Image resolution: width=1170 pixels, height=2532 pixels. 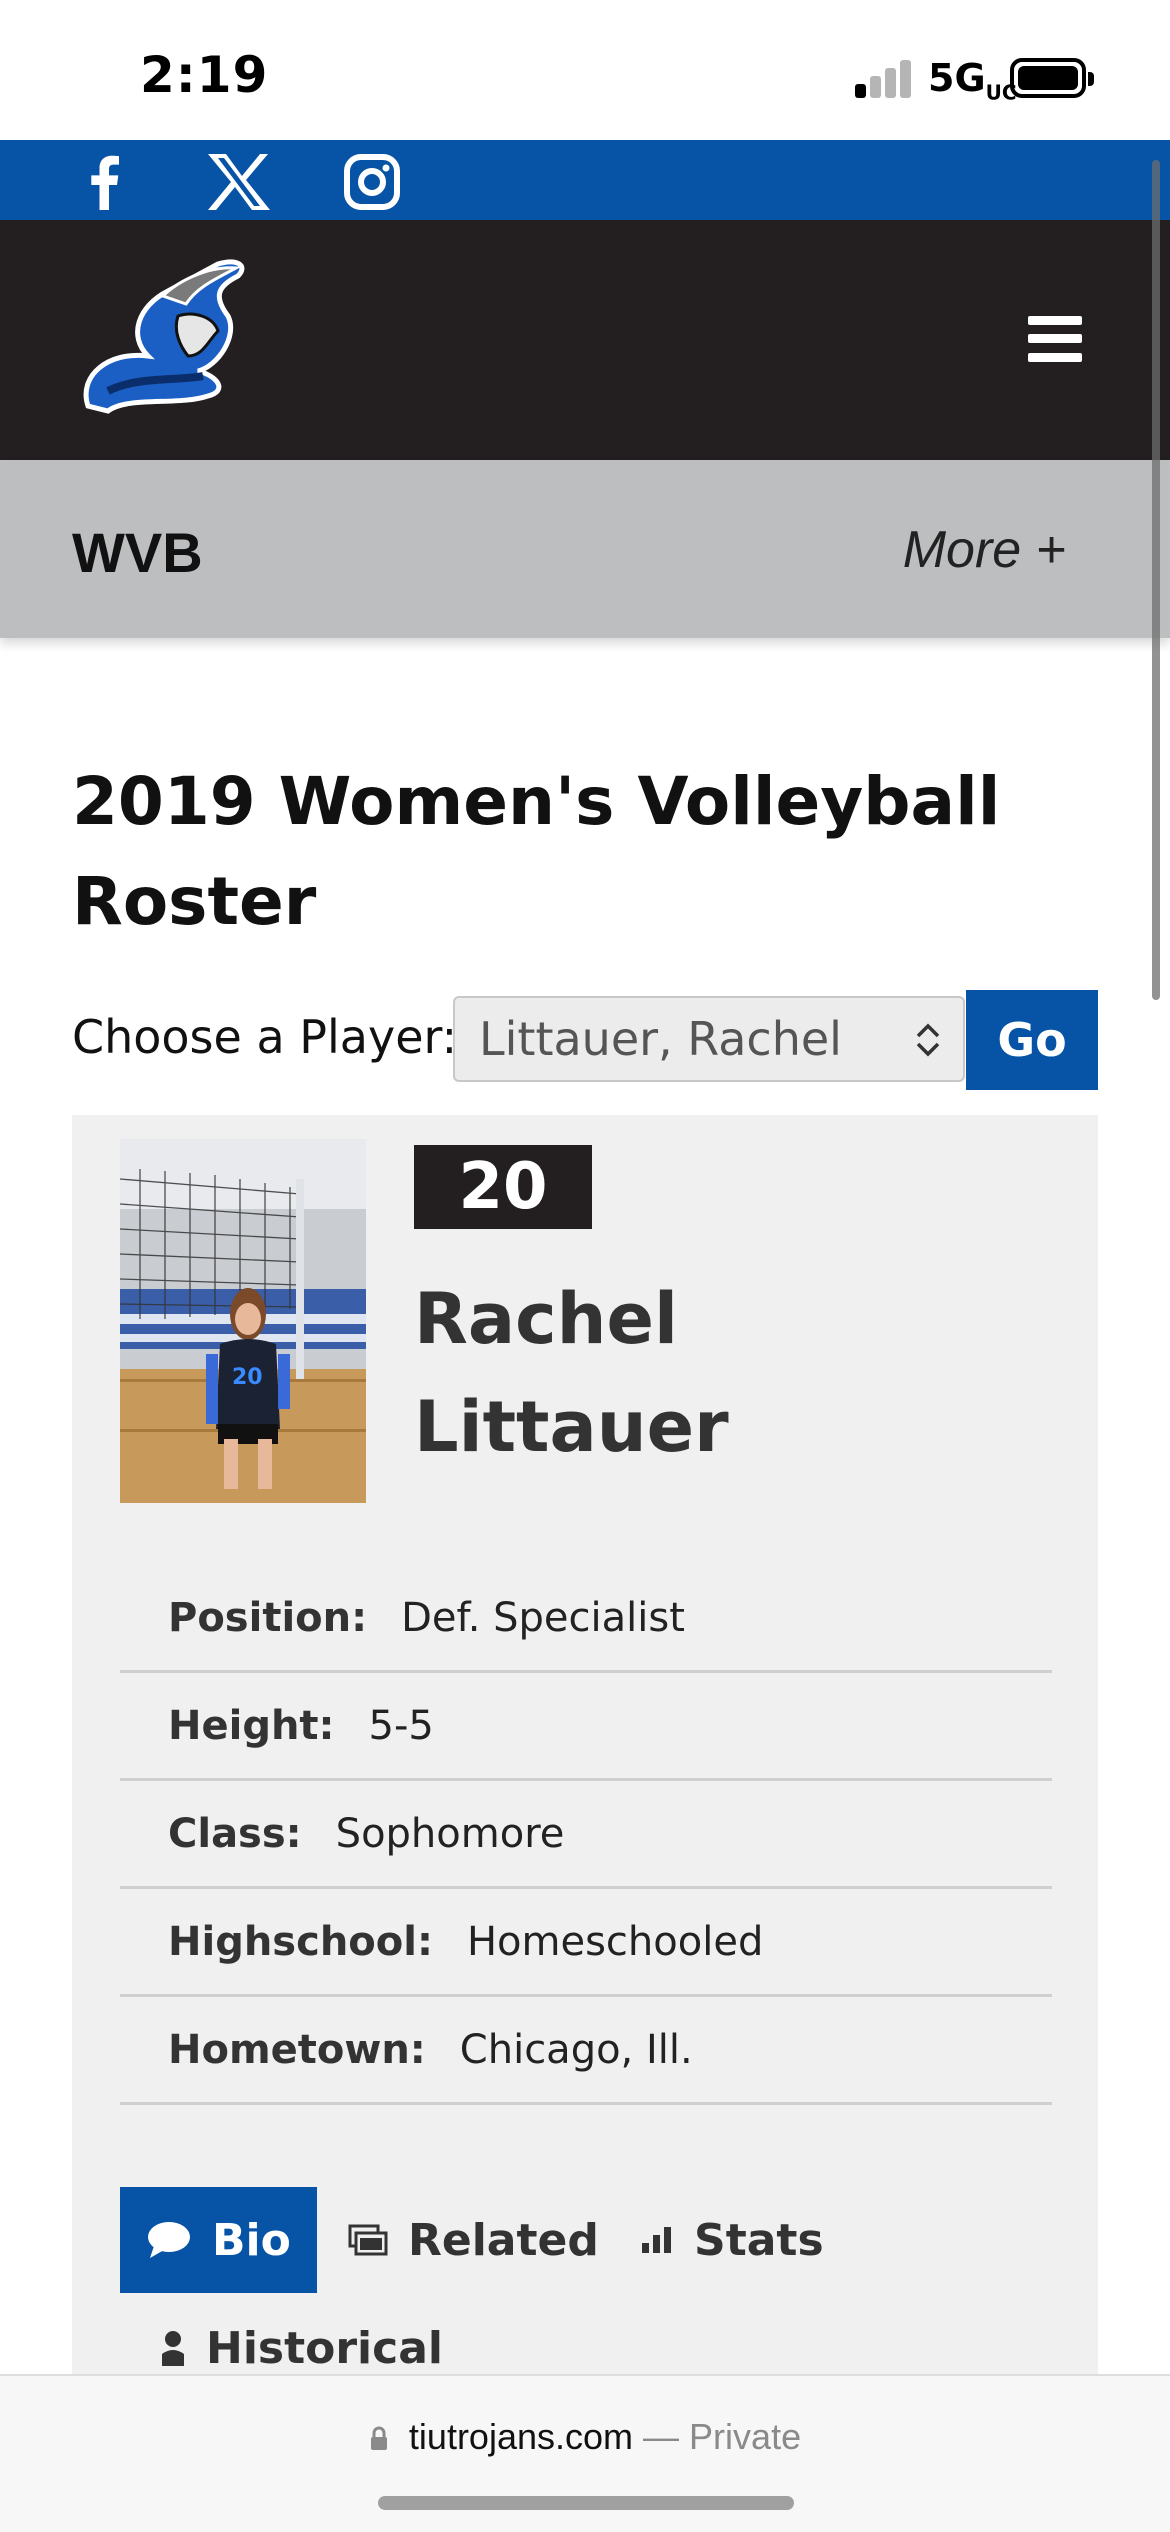 What do you see at coordinates (297, 2049) in the screenshot?
I see `info-label: Hometown:` at bounding box center [297, 2049].